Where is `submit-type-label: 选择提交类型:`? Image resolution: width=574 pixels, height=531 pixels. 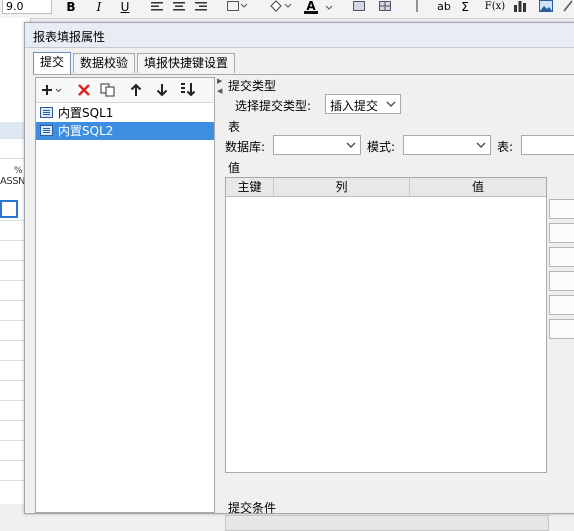 submit-type-label: 选择提交类型: is located at coordinates (273, 106).